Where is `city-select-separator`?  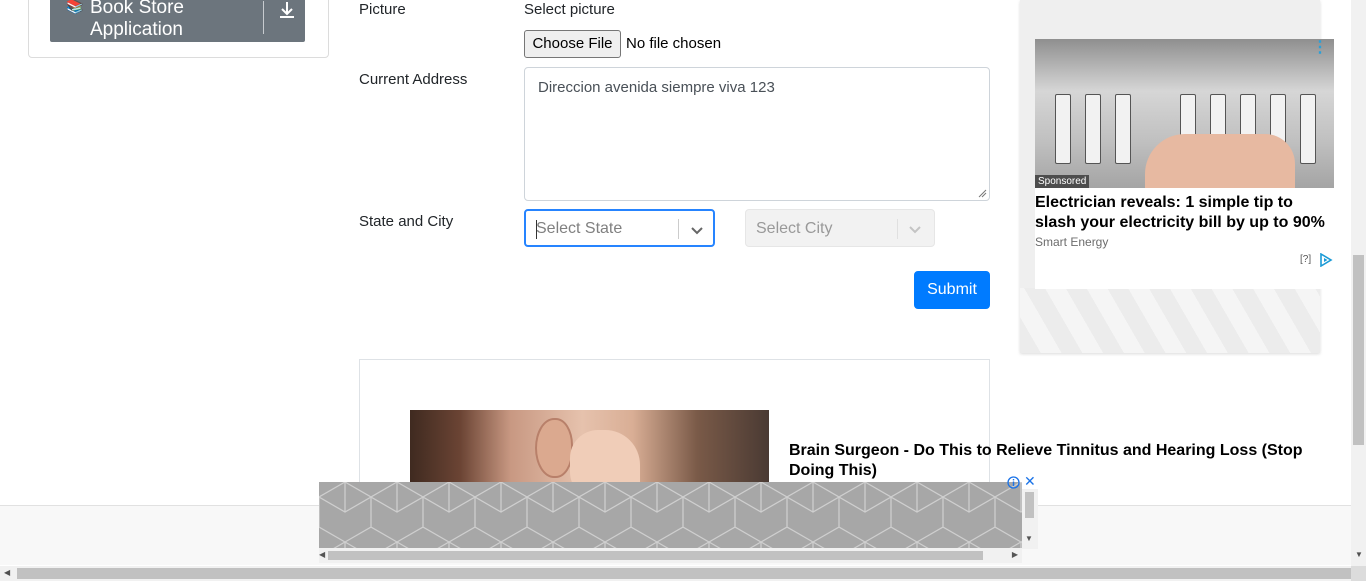 city-select-separator is located at coordinates (897, 229).